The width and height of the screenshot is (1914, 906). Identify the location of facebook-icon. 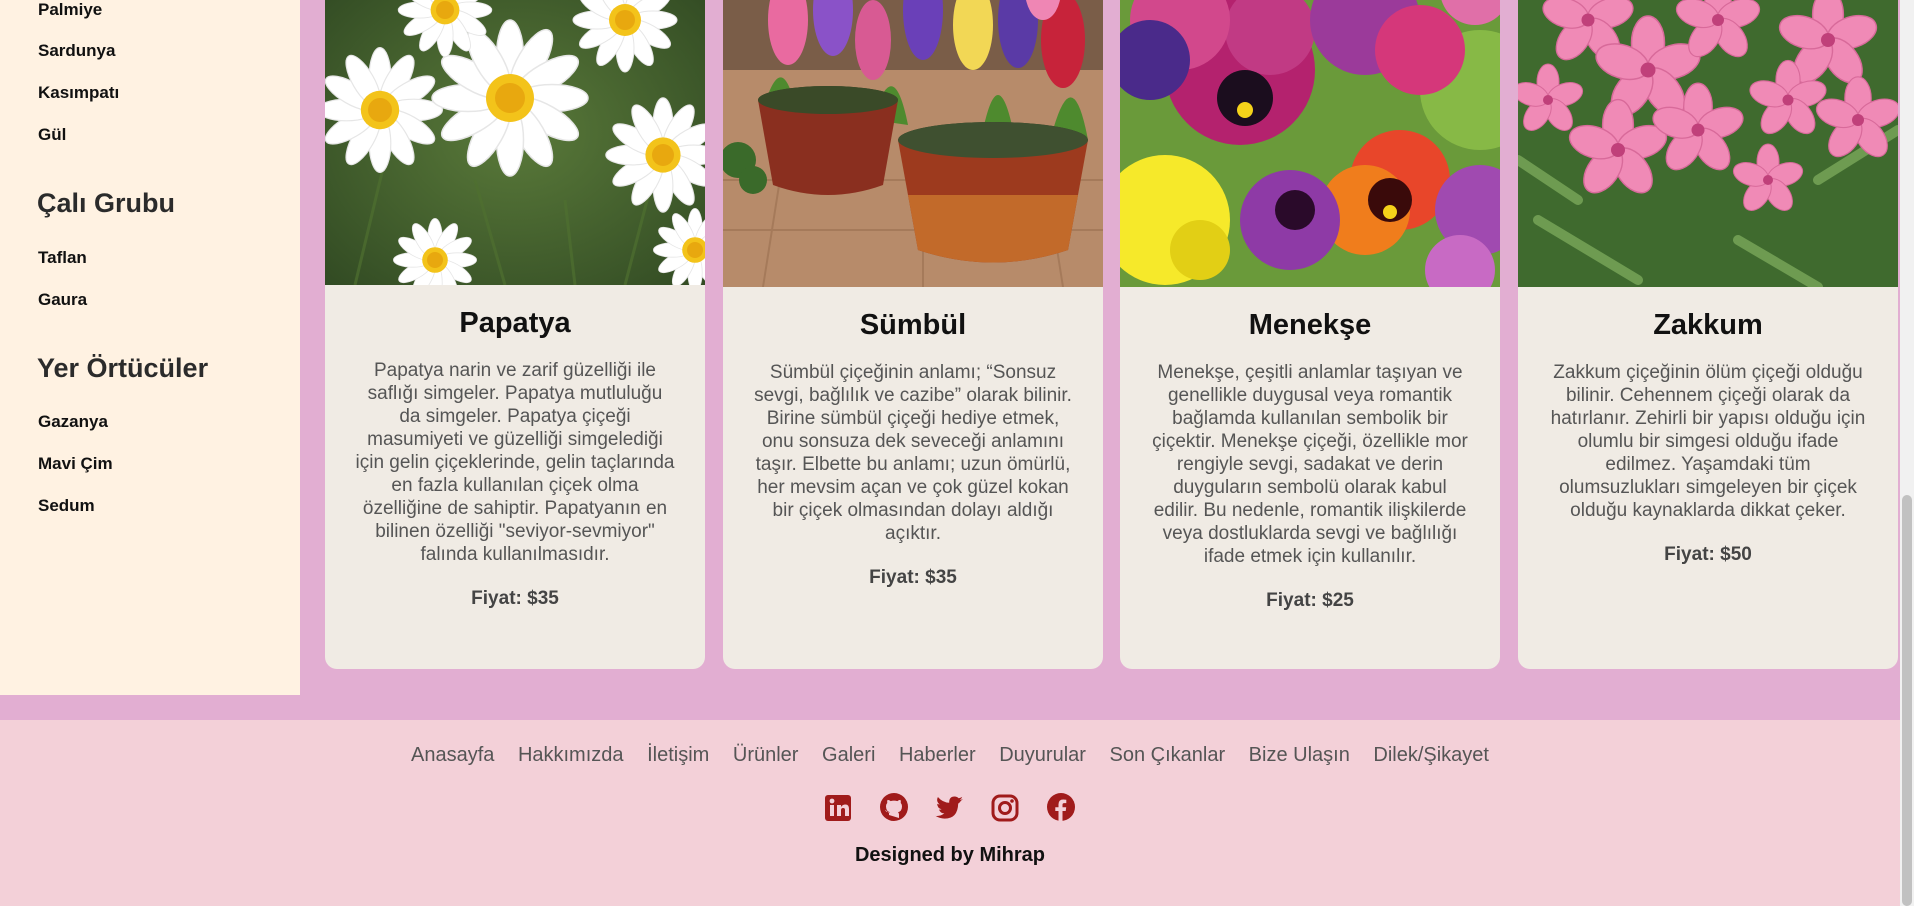
(1061, 809).